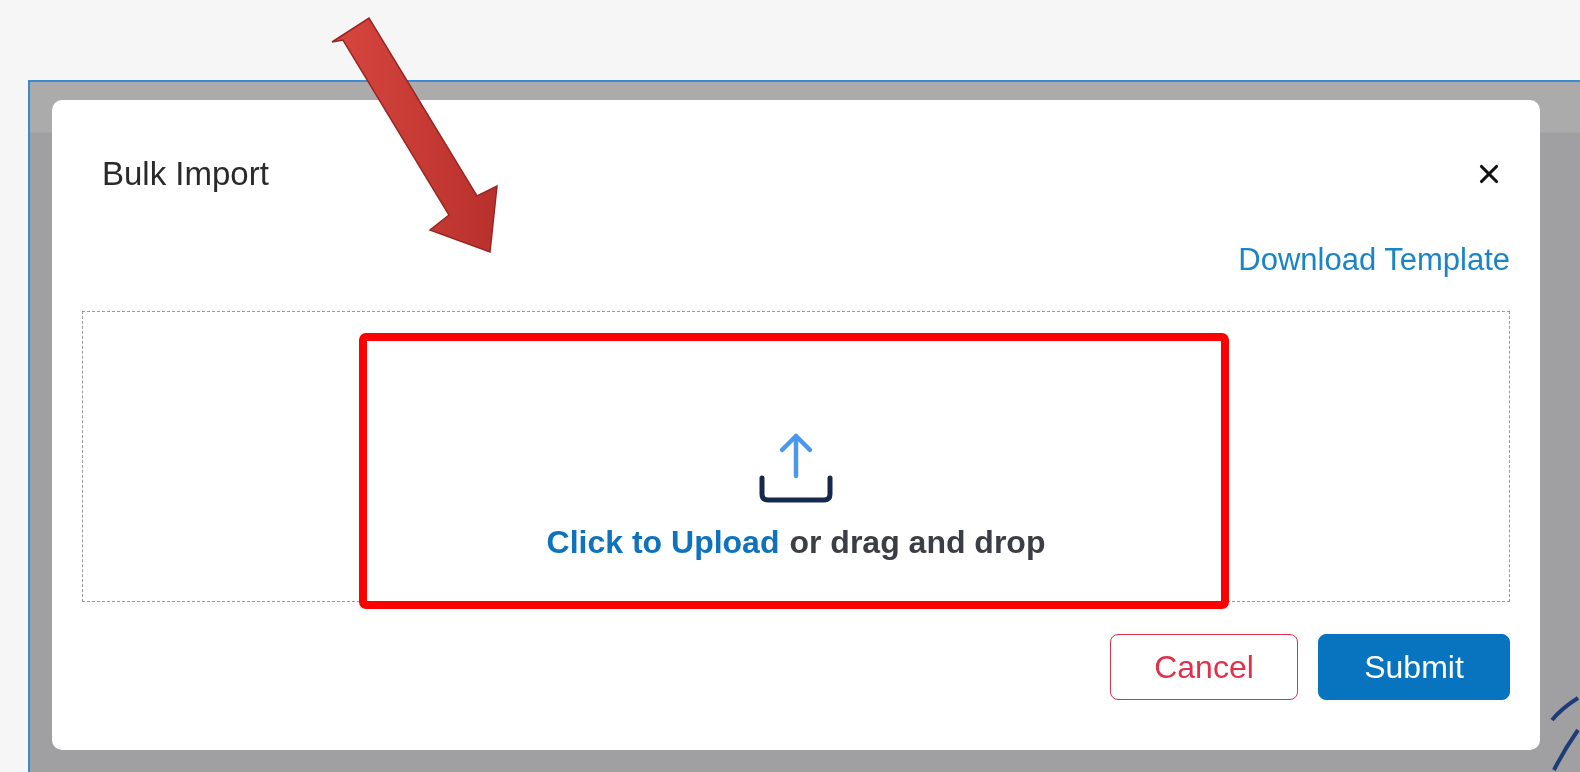 Image resolution: width=1580 pixels, height=772 pixels. What do you see at coordinates (1374, 260) in the screenshot?
I see `download-template-link: Download Template` at bounding box center [1374, 260].